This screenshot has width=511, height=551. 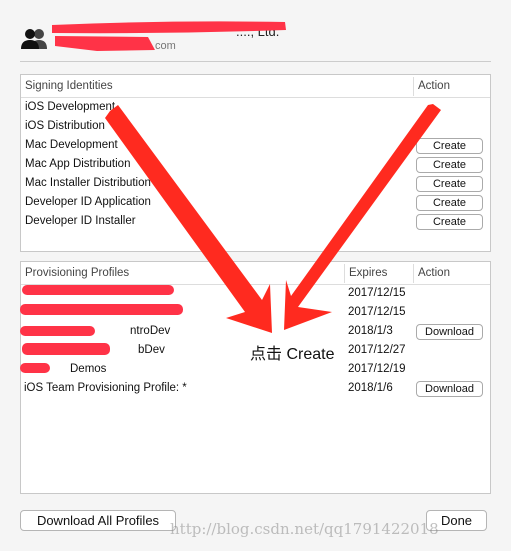 I want to click on profile-expires: 2018/1/6, so click(x=370, y=388).